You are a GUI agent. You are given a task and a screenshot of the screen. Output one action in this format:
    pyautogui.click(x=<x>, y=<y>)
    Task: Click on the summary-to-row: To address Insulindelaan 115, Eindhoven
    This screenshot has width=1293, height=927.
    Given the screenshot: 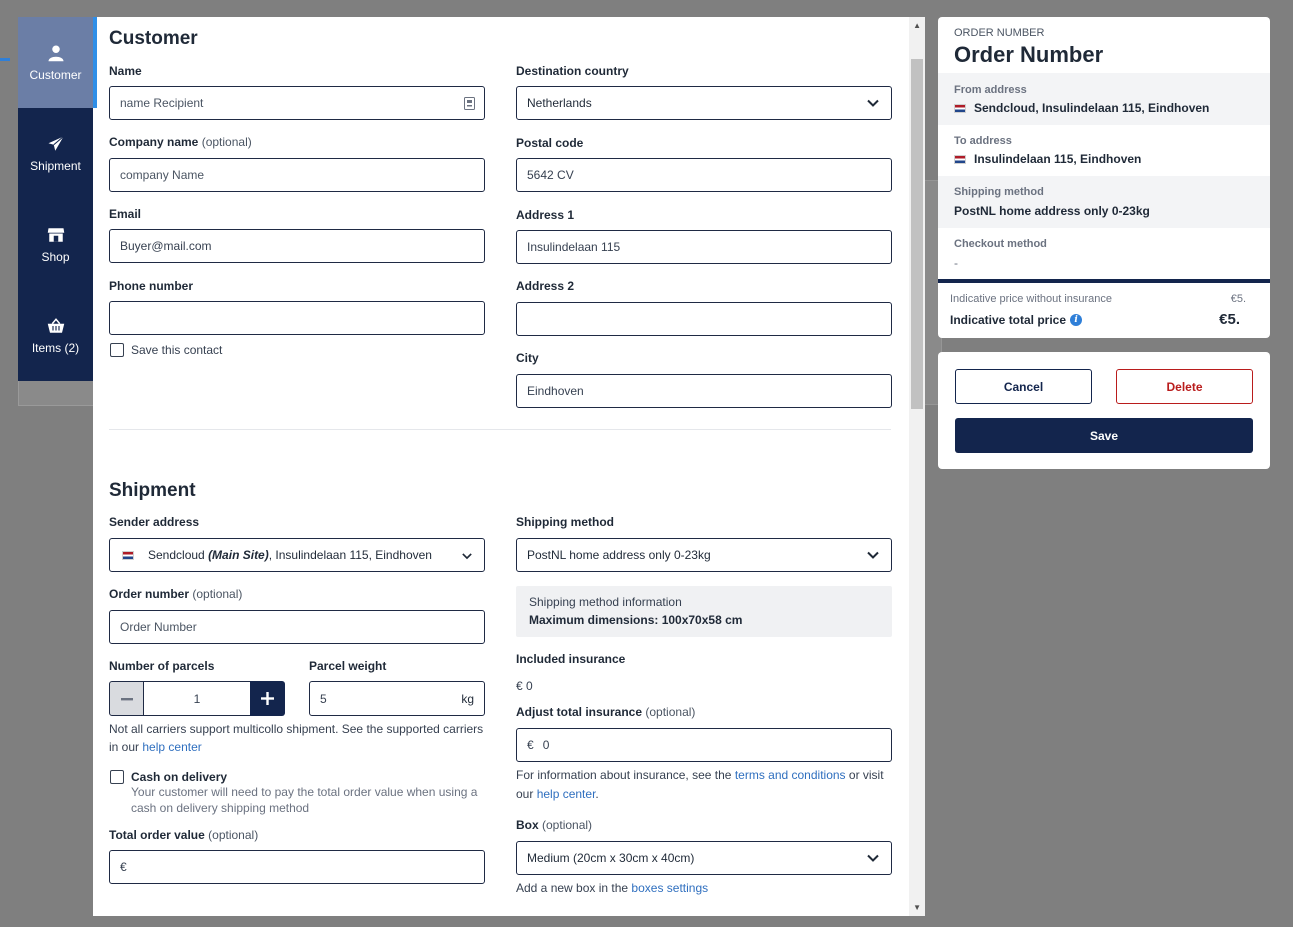 What is the action you would take?
    pyautogui.click(x=1104, y=150)
    